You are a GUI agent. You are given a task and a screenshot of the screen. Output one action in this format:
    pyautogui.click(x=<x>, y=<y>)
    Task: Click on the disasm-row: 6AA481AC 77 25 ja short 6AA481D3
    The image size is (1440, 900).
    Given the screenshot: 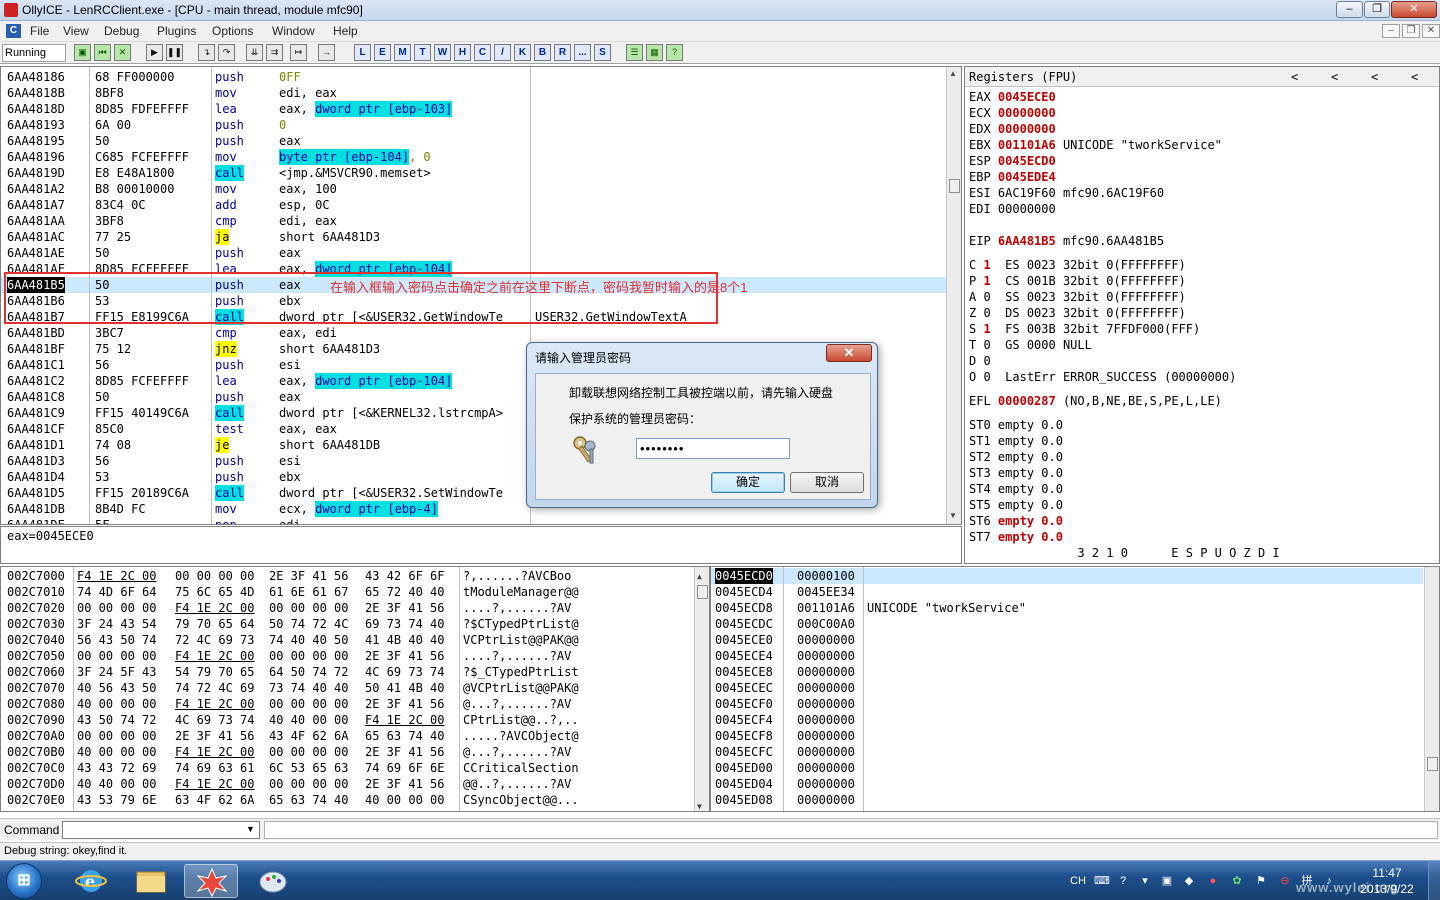 What is the action you would take?
    pyautogui.click(x=474, y=237)
    